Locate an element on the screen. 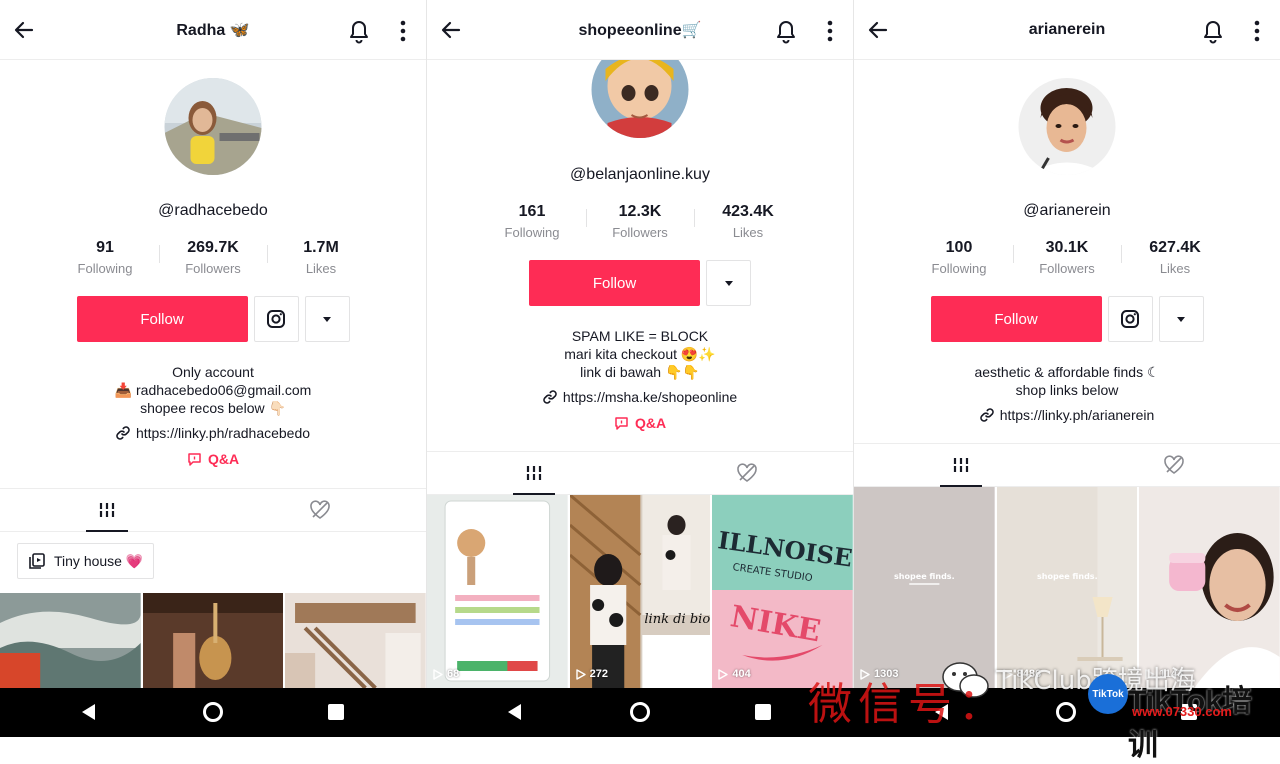 This screenshot has width=1280, height=764. stat-followers: 30.1K Followers is located at coordinates (1067, 257).